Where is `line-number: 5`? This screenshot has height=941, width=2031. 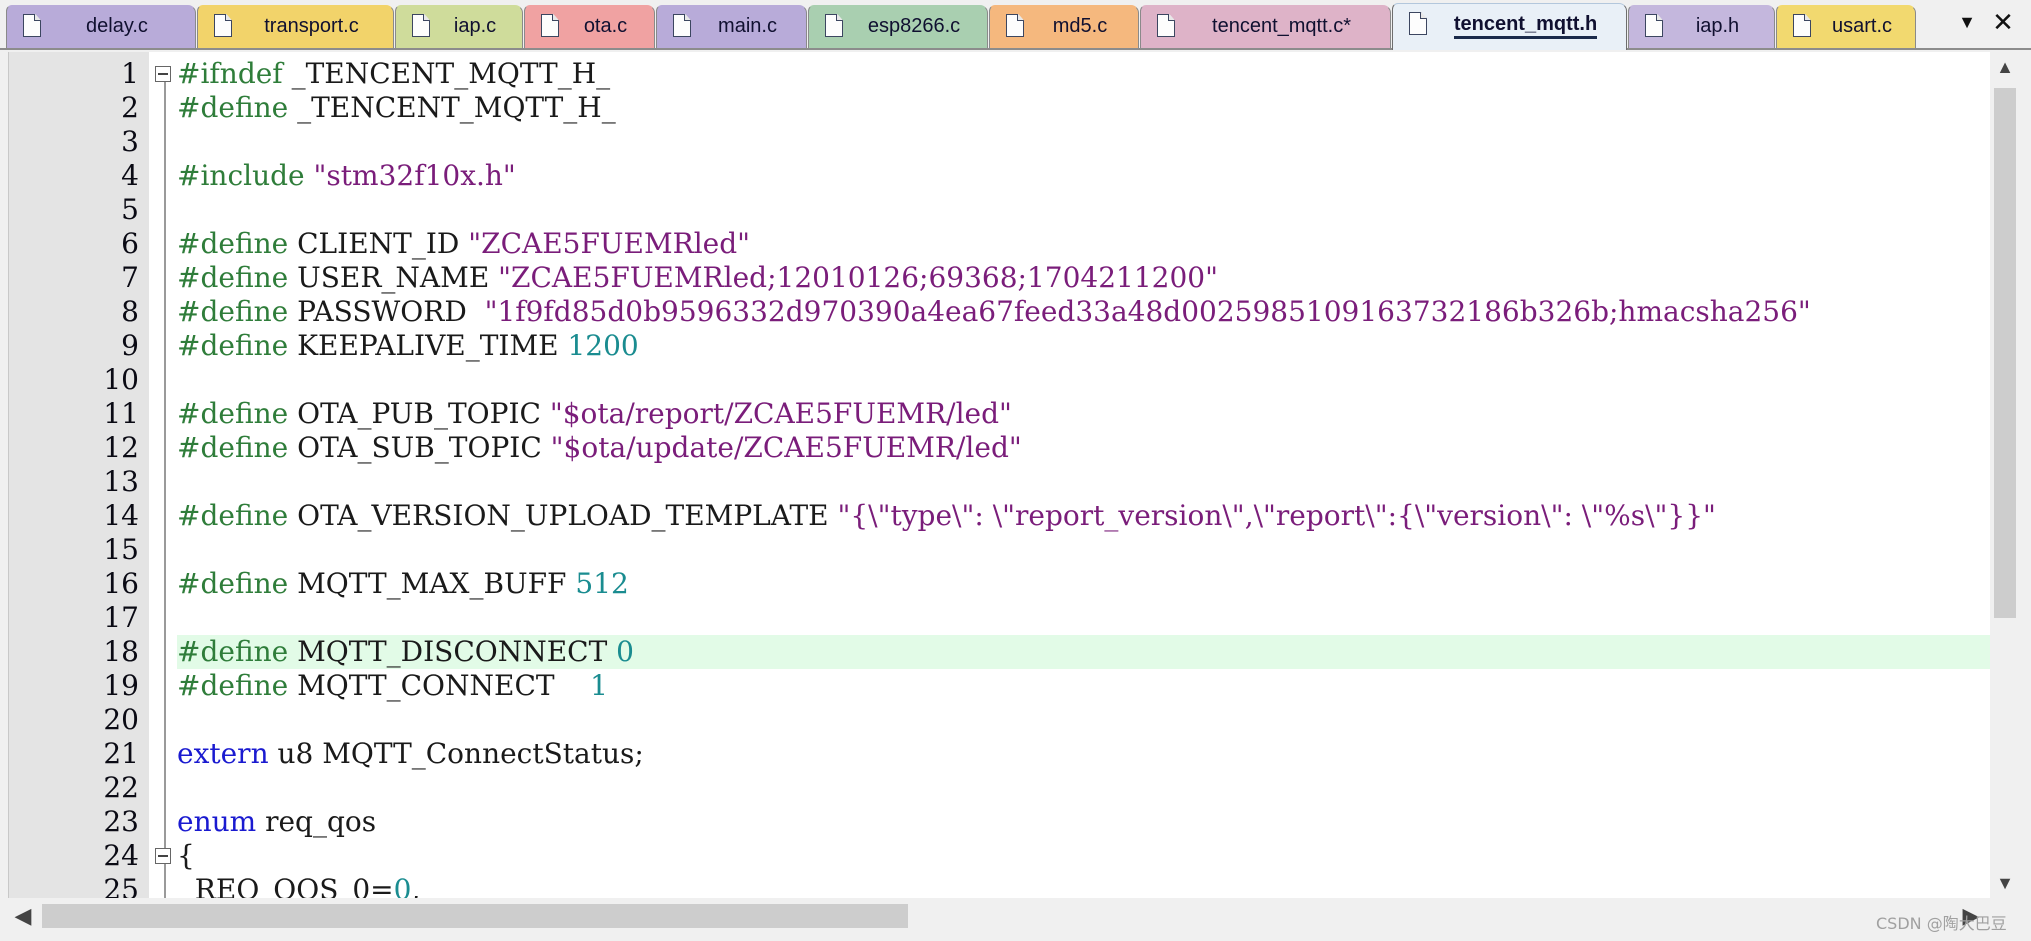 line-number: 5 is located at coordinates (130, 209).